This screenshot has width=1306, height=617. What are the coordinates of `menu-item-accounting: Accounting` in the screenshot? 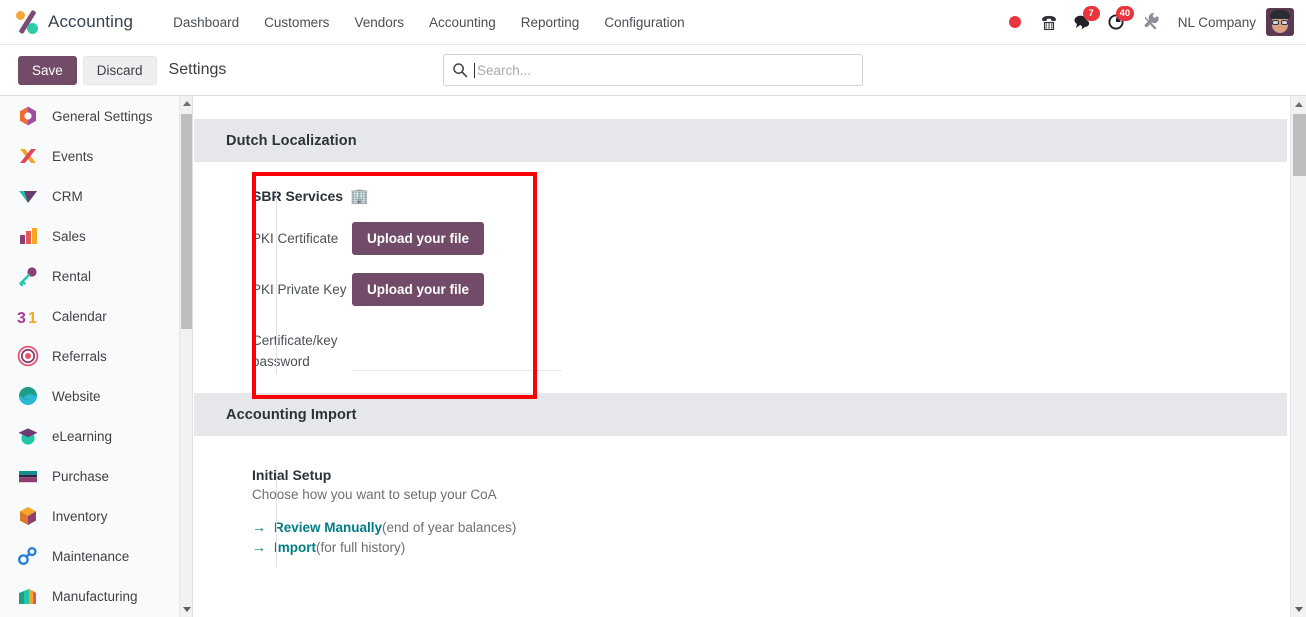 It's located at (462, 22).